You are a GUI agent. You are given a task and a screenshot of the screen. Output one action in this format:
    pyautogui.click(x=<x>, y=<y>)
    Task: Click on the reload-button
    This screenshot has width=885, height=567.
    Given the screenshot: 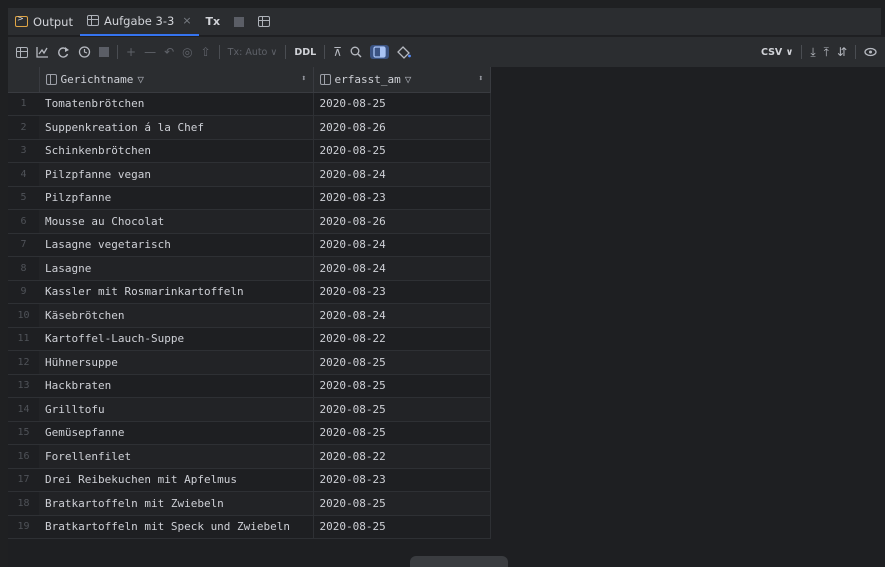 What is the action you would take?
    pyautogui.click(x=63, y=52)
    